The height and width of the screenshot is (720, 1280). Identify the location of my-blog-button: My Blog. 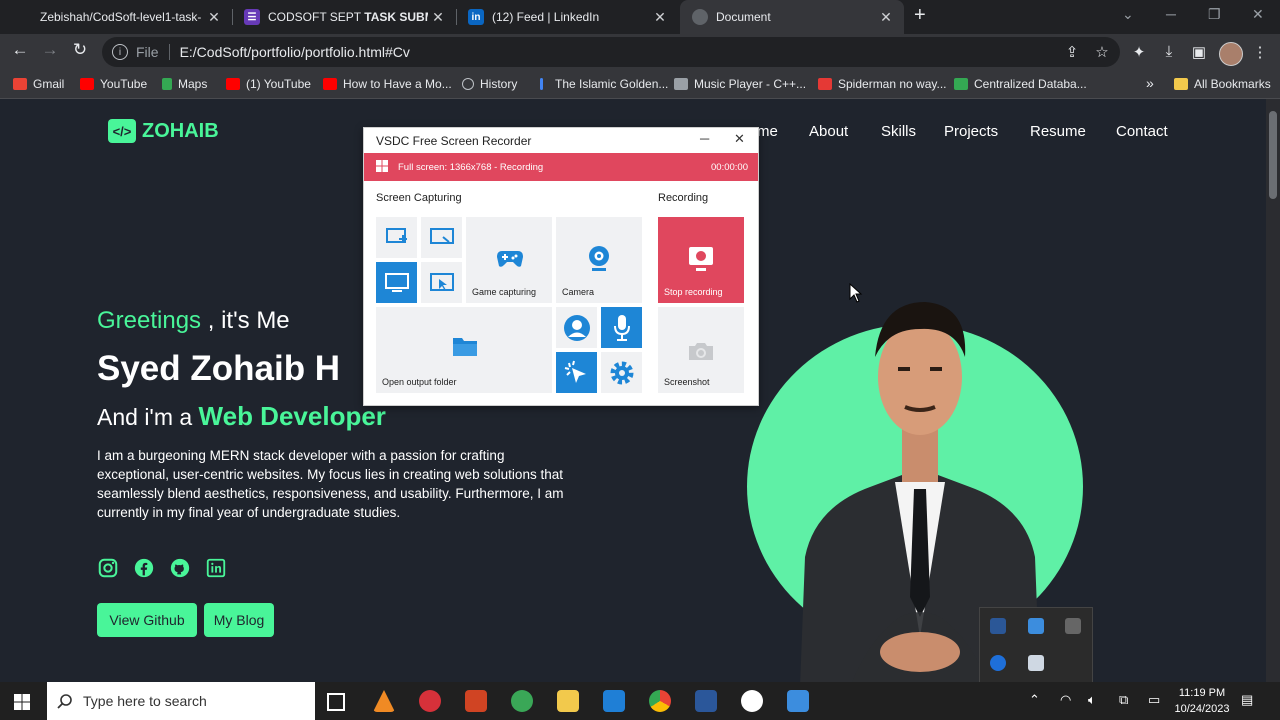
(239, 620).